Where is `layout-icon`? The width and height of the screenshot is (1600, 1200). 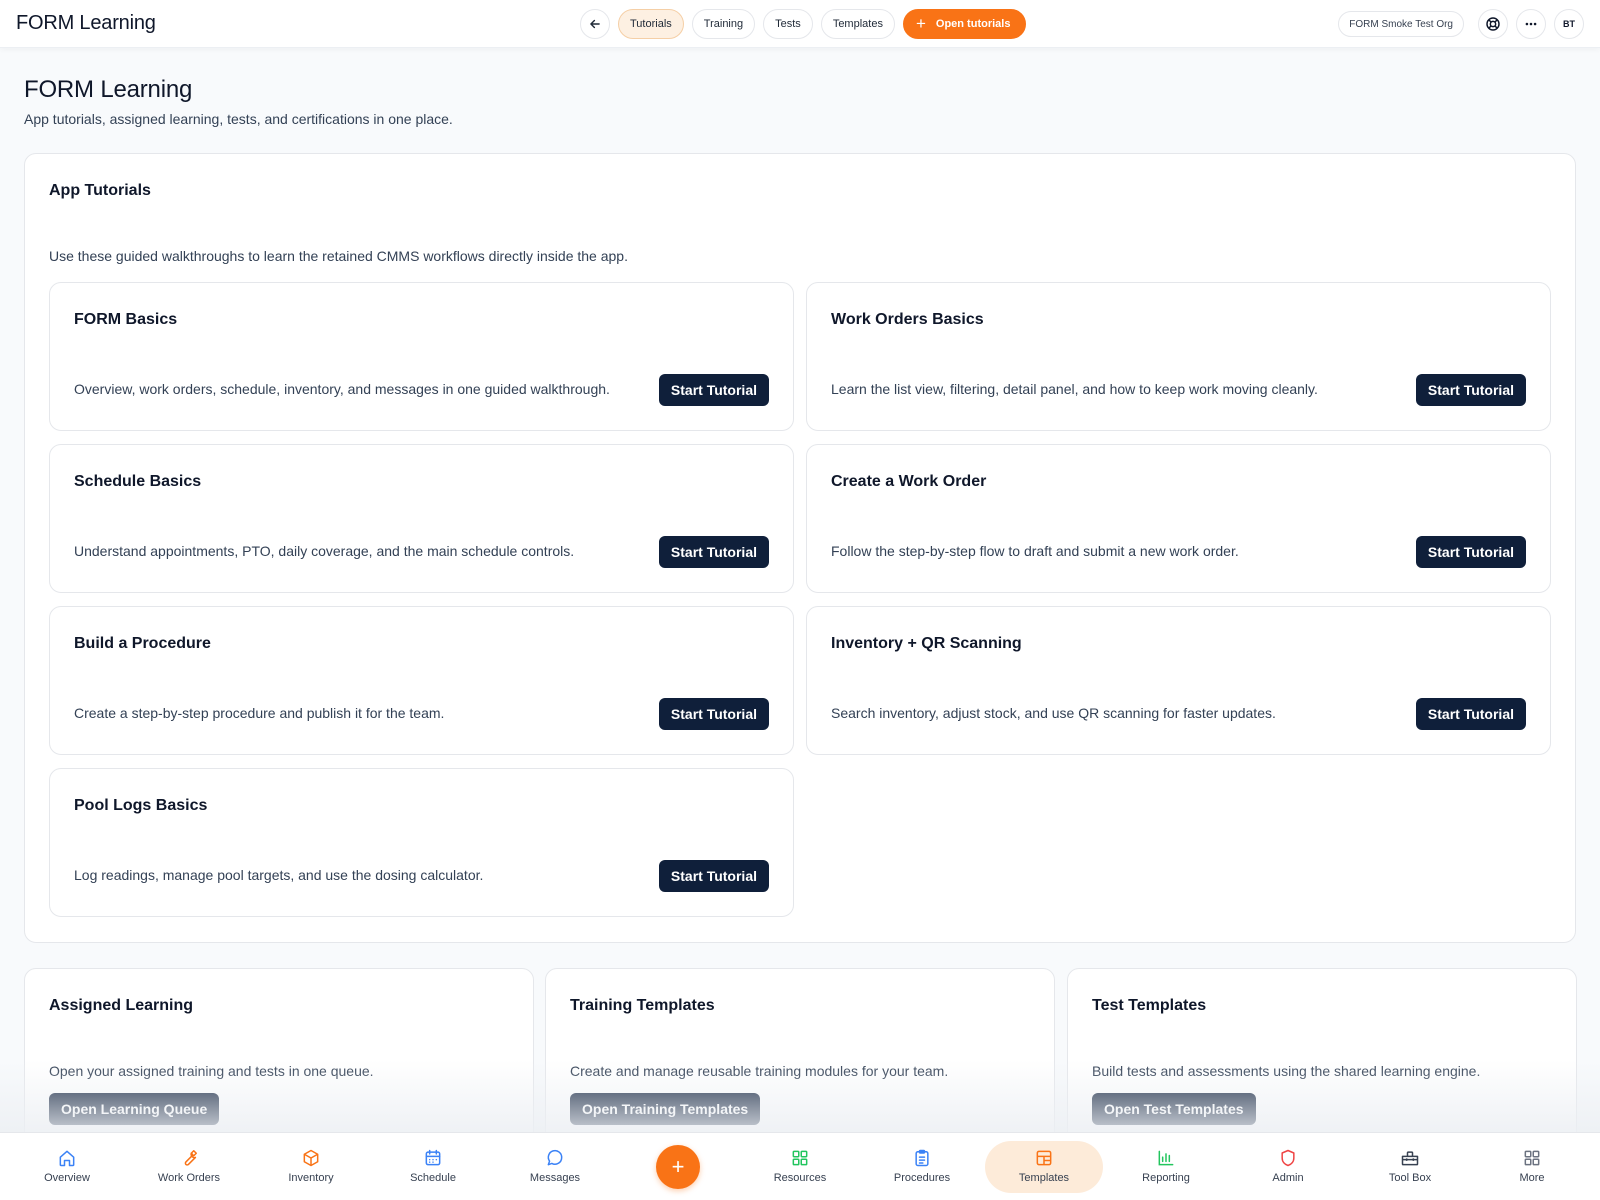
layout-icon is located at coordinates (1044, 1158).